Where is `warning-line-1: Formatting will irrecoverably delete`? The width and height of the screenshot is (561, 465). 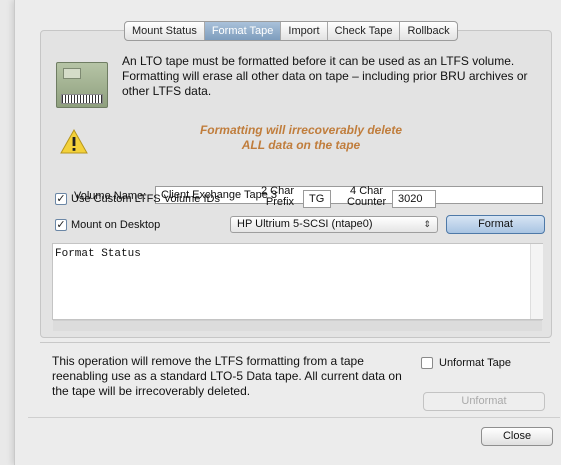
warning-line-1: Formatting will irrecoverably delete is located at coordinates (301, 130).